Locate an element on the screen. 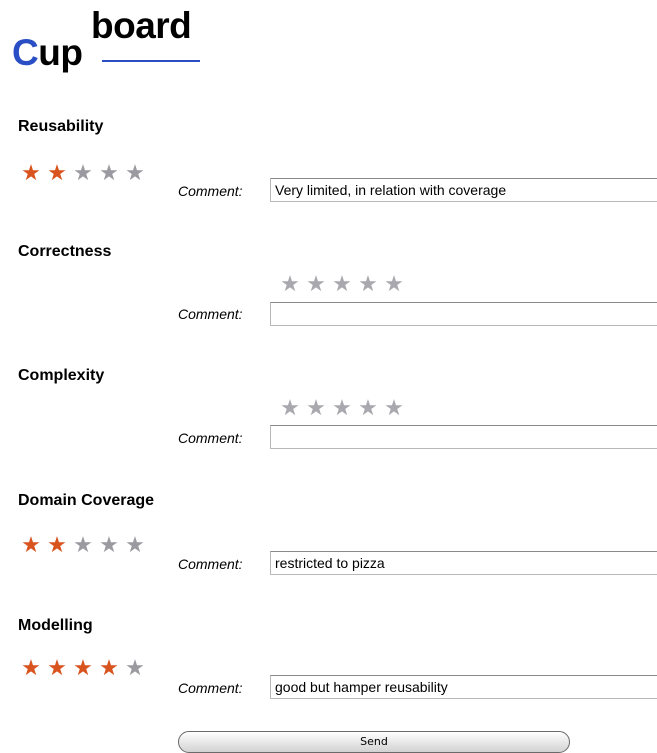 Image resolution: width=657 pixels, height=753 pixels. criterion-heading: Complexity is located at coordinates (61, 375).